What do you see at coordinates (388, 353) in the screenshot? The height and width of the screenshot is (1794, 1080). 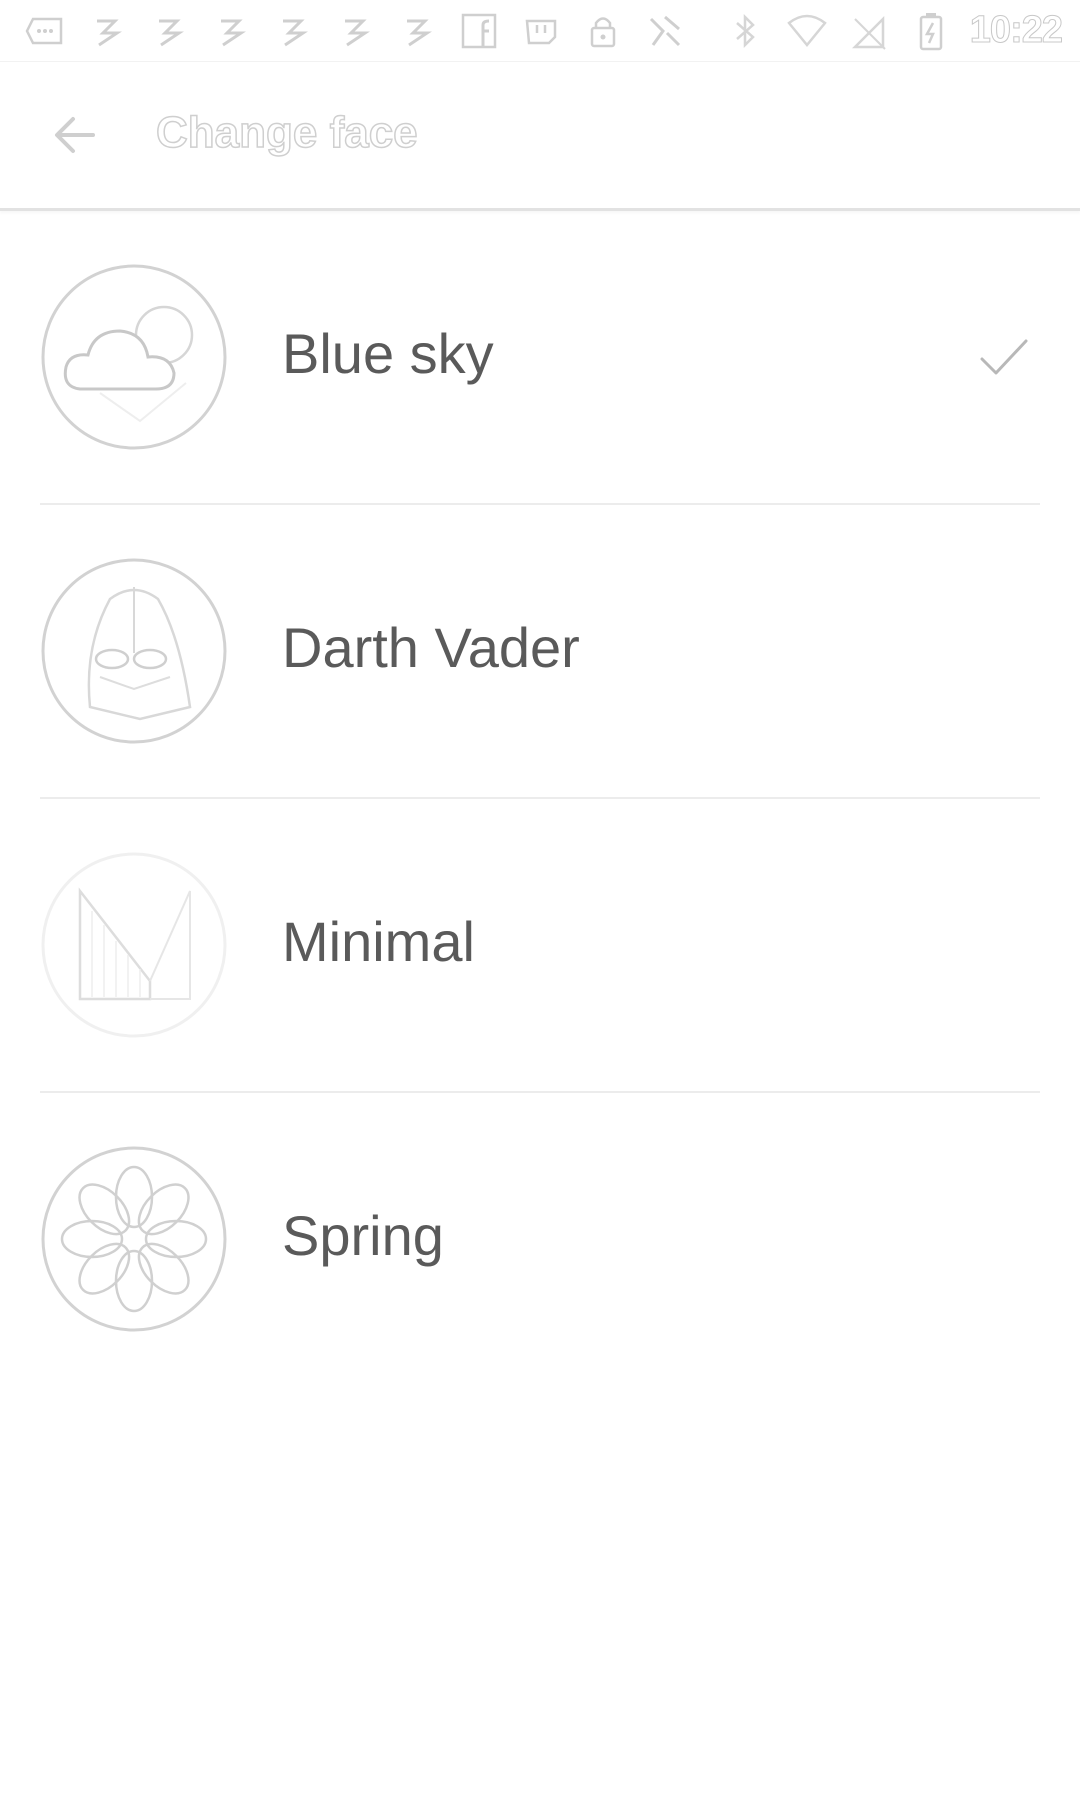 I see `face-label: Blue sky` at bounding box center [388, 353].